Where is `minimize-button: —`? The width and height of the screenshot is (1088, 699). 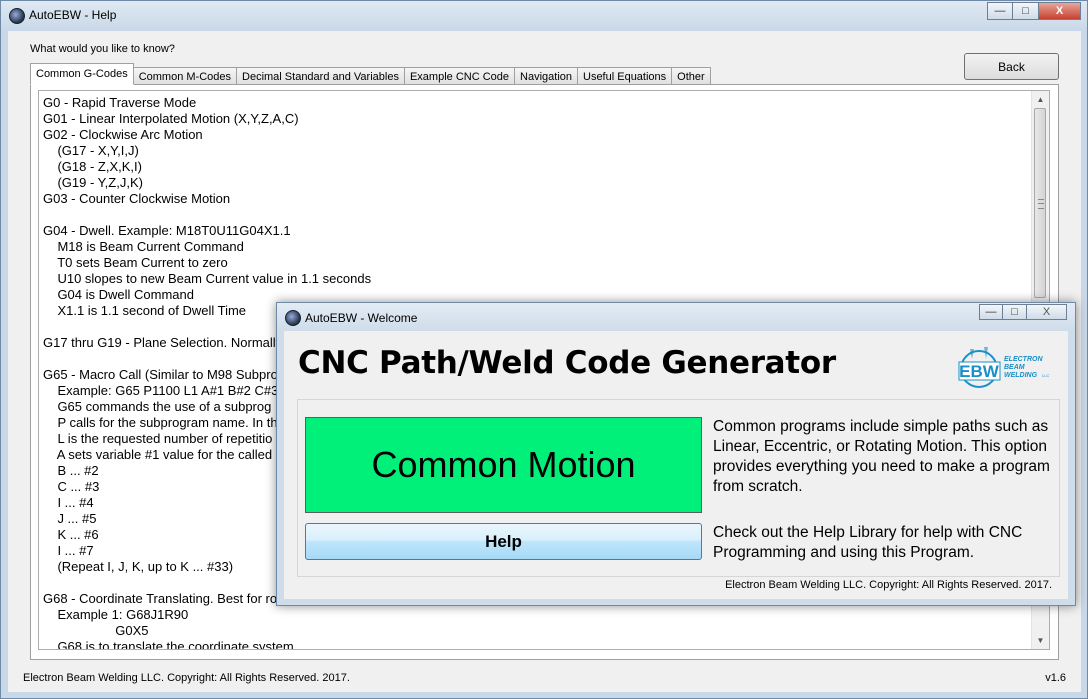 minimize-button: — is located at coordinates (1000, 11).